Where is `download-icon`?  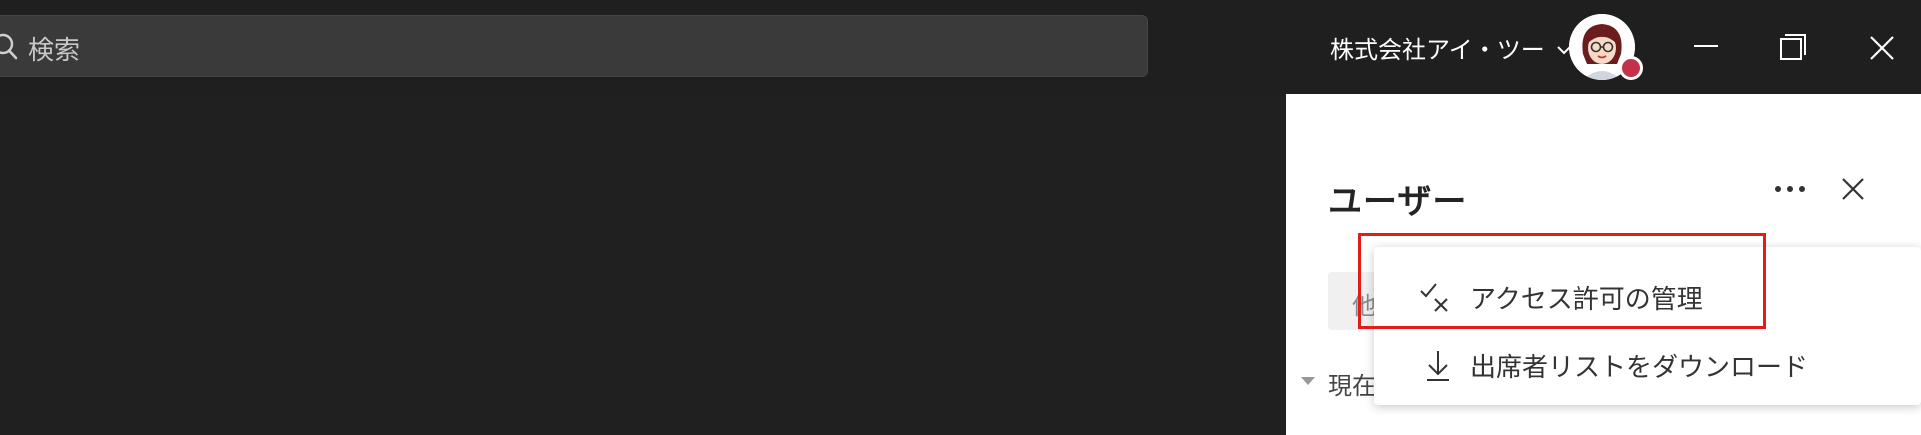 download-icon is located at coordinates (1438, 366).